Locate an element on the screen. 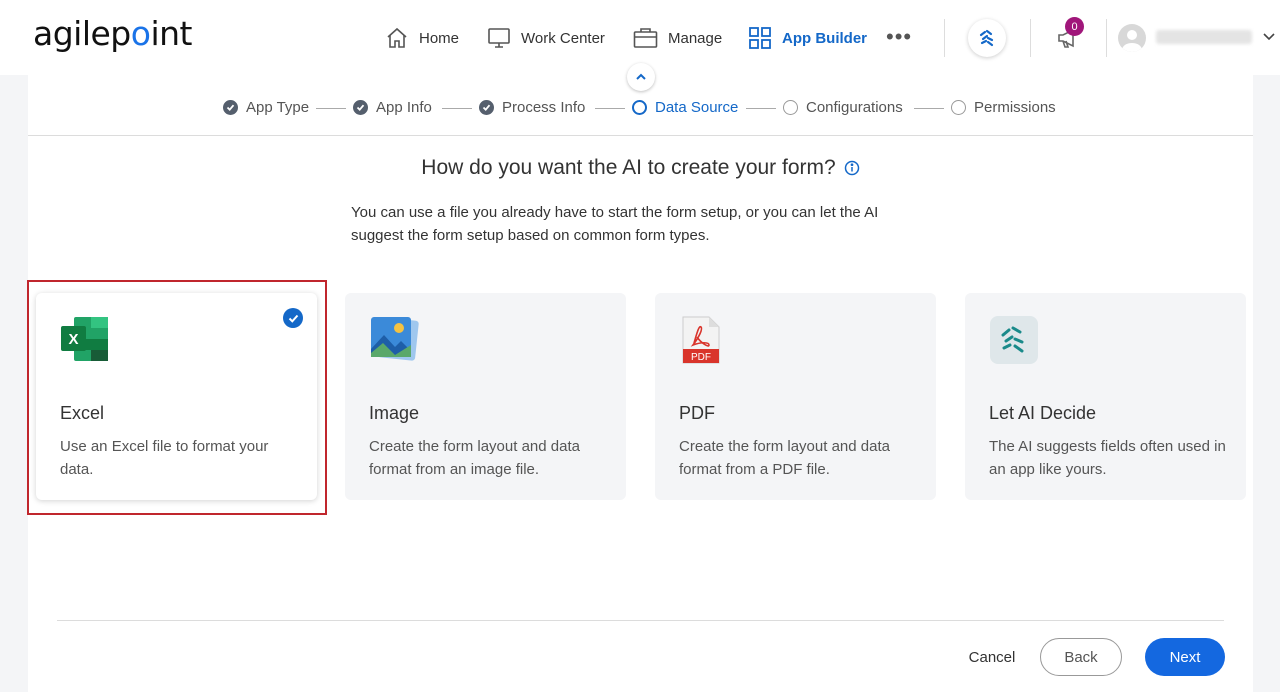  user-name-blurred is located at coordinates (1204, 37).